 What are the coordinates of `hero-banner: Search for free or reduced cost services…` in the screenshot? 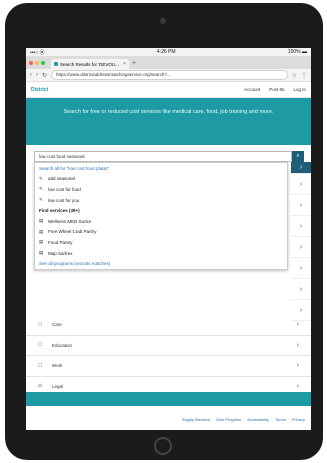 It's located at (168, 121).